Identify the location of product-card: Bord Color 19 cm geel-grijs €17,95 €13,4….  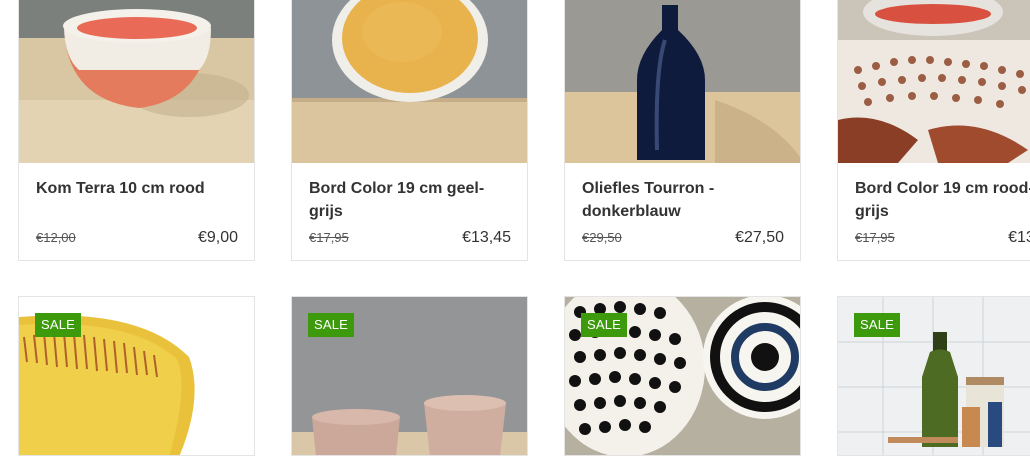
(409, 130).